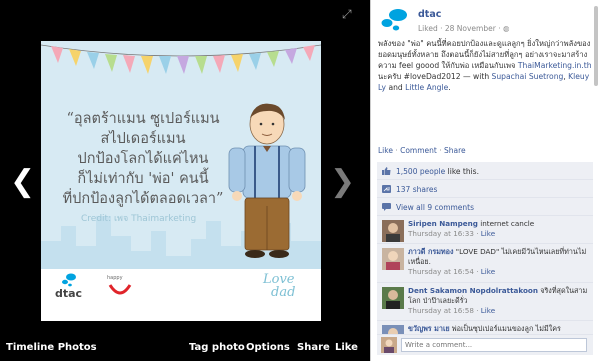 This screenshot has height=361, width=600. I want to click on likes-count-link: 1,500 people, so click(420, 171).